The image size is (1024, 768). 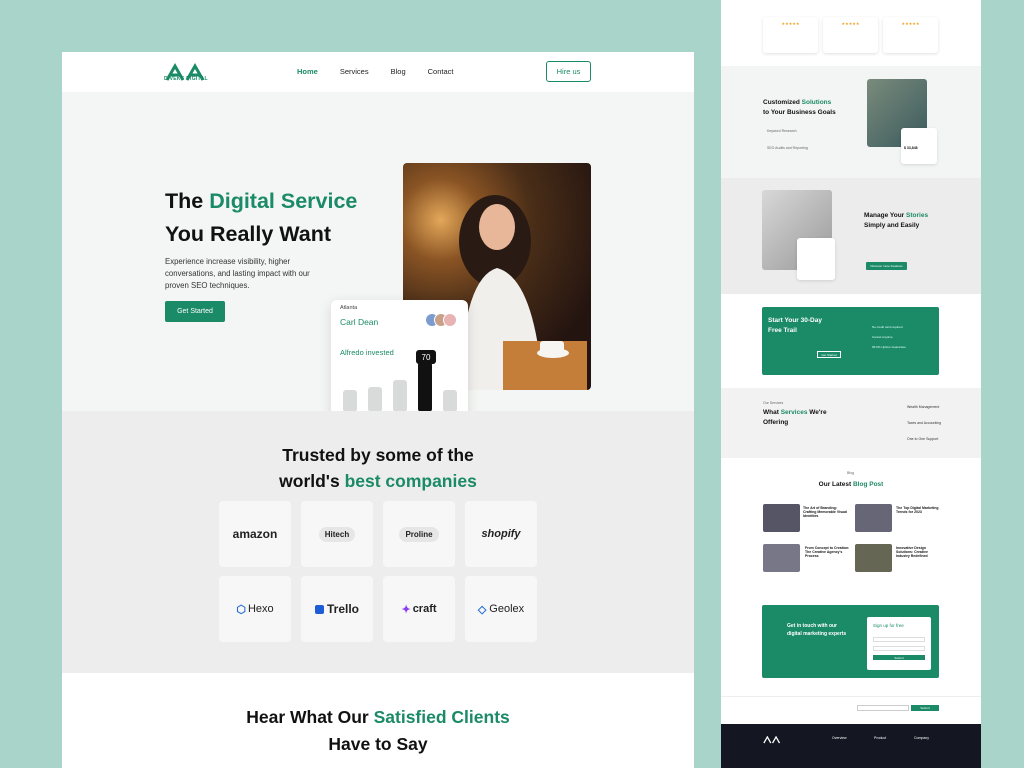 I want to click on services-title-pre: What, so click(x=772, y=412).